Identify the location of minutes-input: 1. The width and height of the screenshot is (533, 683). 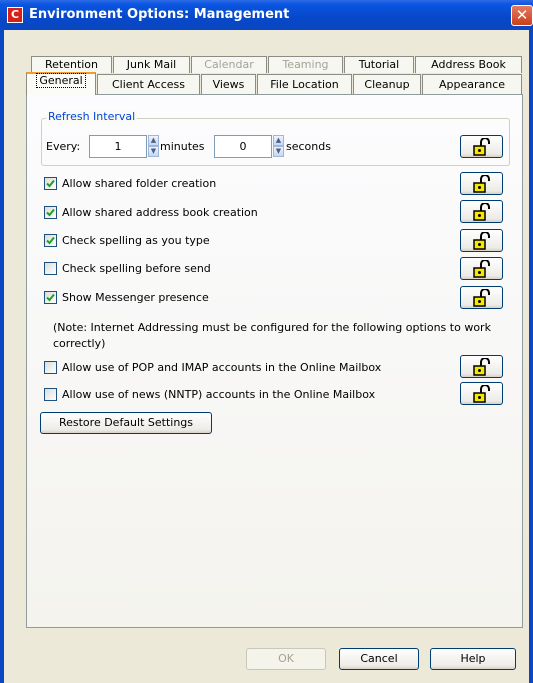
(118, 146).